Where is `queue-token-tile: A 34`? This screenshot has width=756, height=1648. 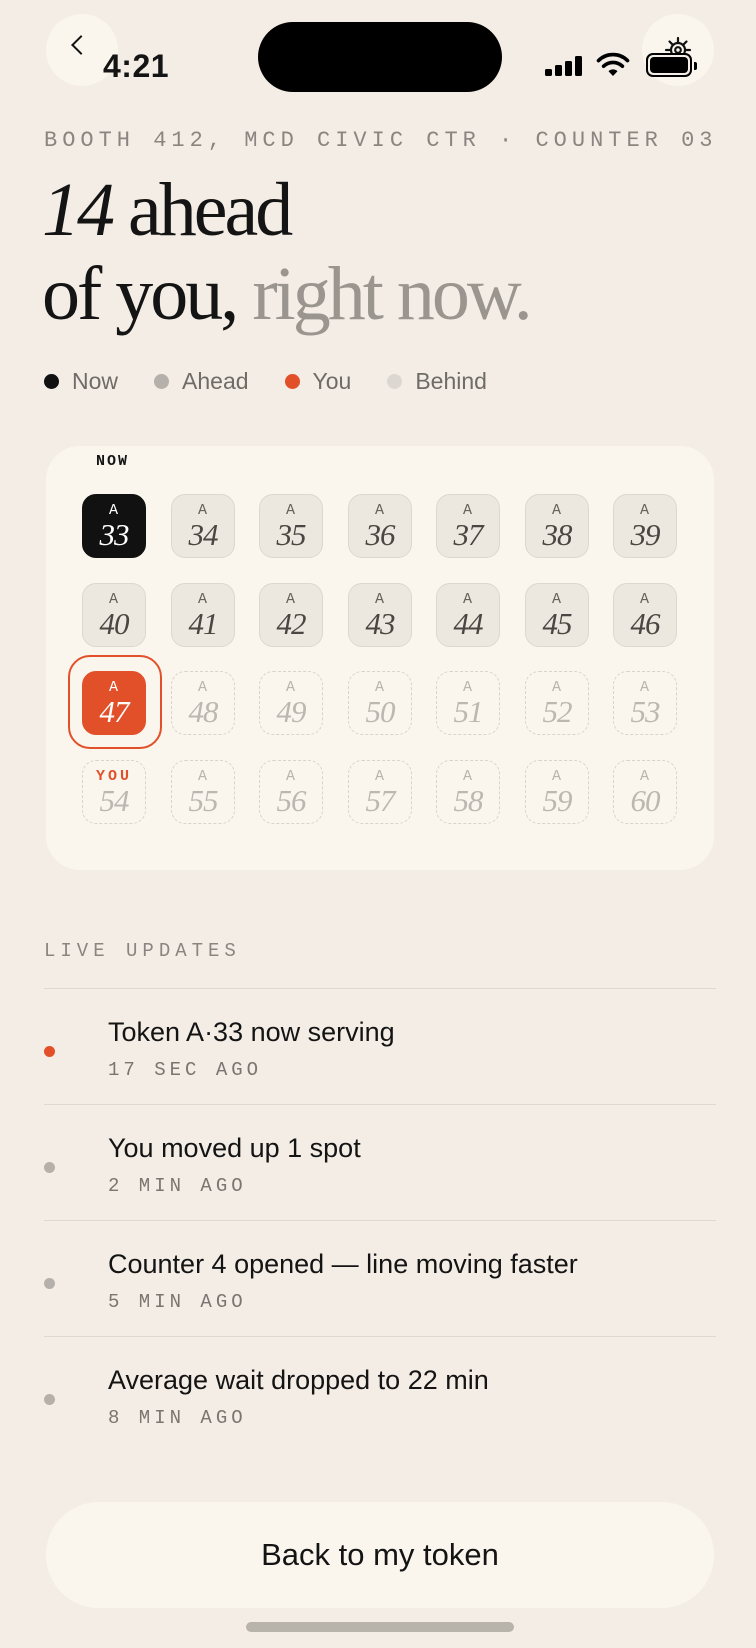
queue-token-tile: A 34 is located at coordinates (203, 526).